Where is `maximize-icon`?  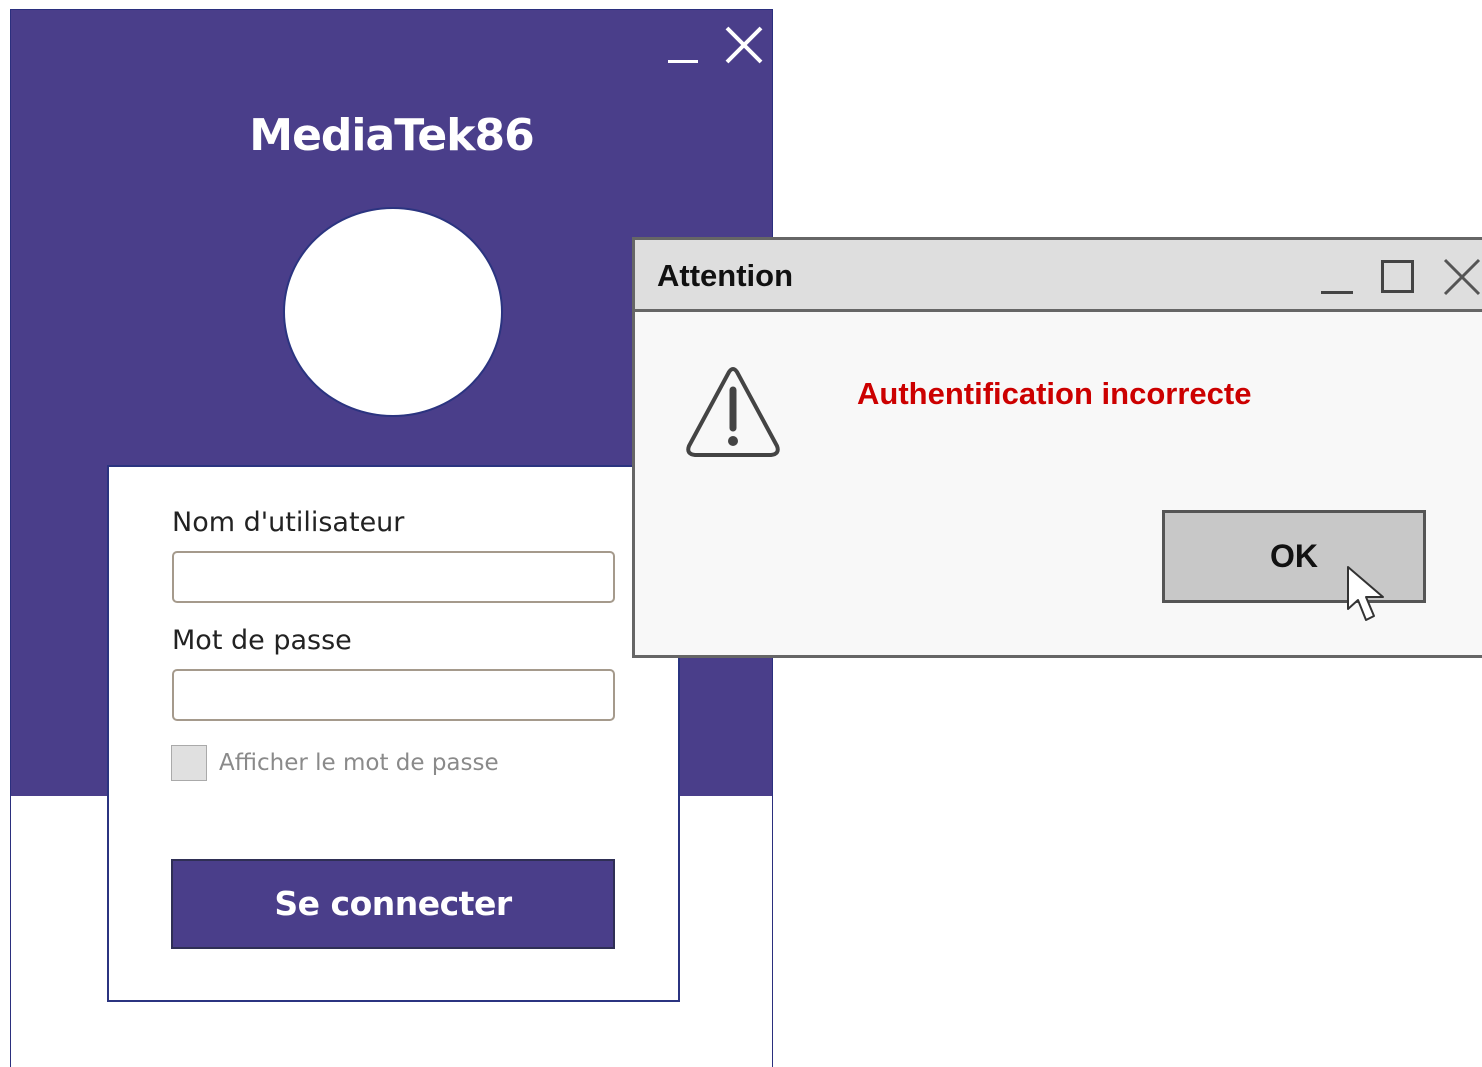 maximize-icon is located at coordinates (1397, 276).